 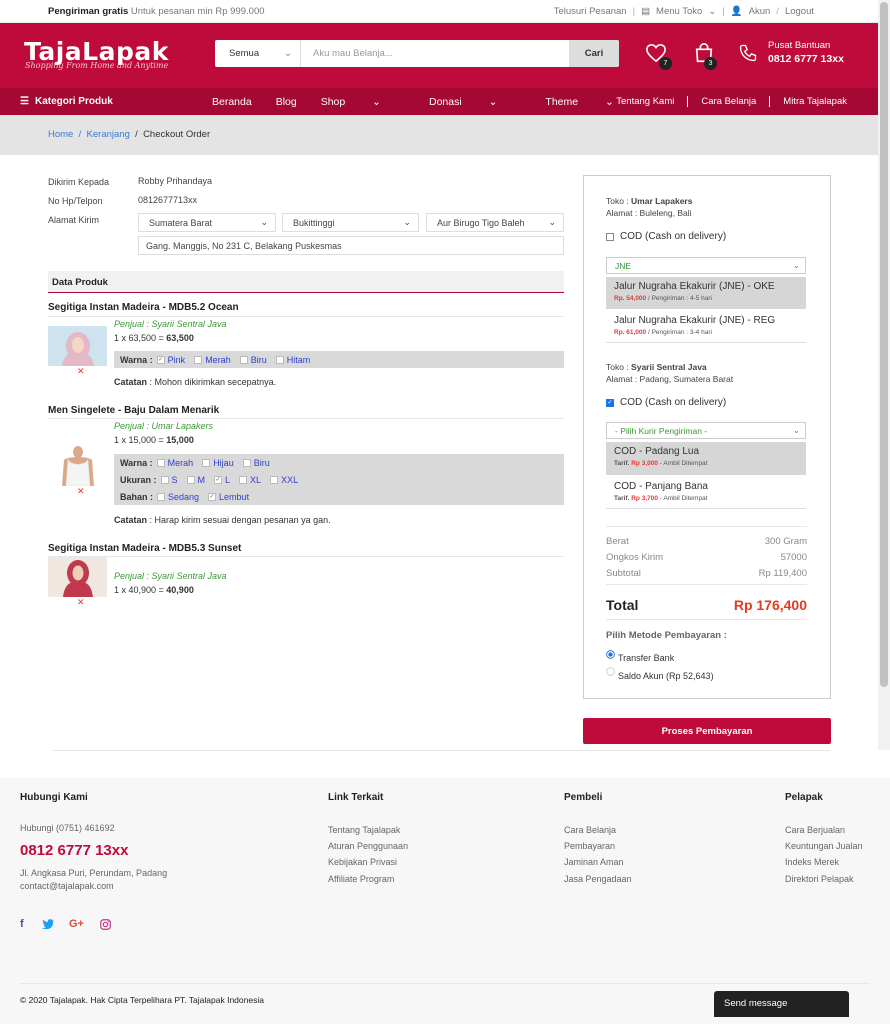 What do you see at coordinates (640, 654) in the screenshot?
I see `pay-transfer-option: Transfer Bank` at bounding box center [640, 654].